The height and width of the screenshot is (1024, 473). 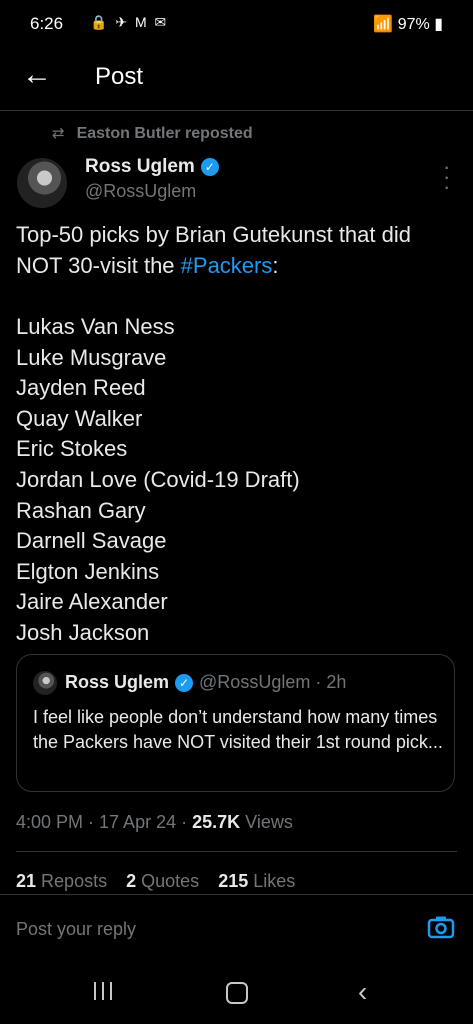 I want to click on quote-author-name: Ross Uglem, so click(x=117, y=682).